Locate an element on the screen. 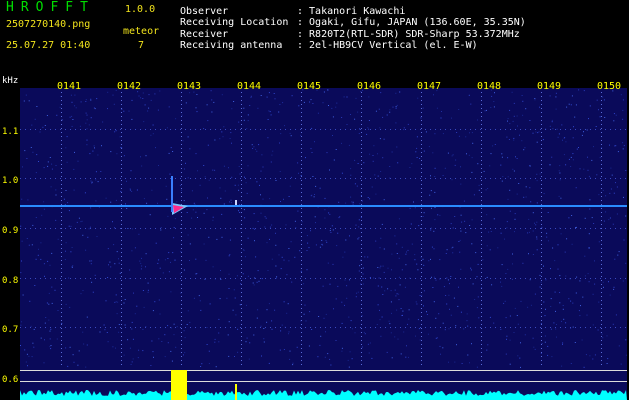  antenna-label: Receiving antenna is located at coordinates (231, 45).